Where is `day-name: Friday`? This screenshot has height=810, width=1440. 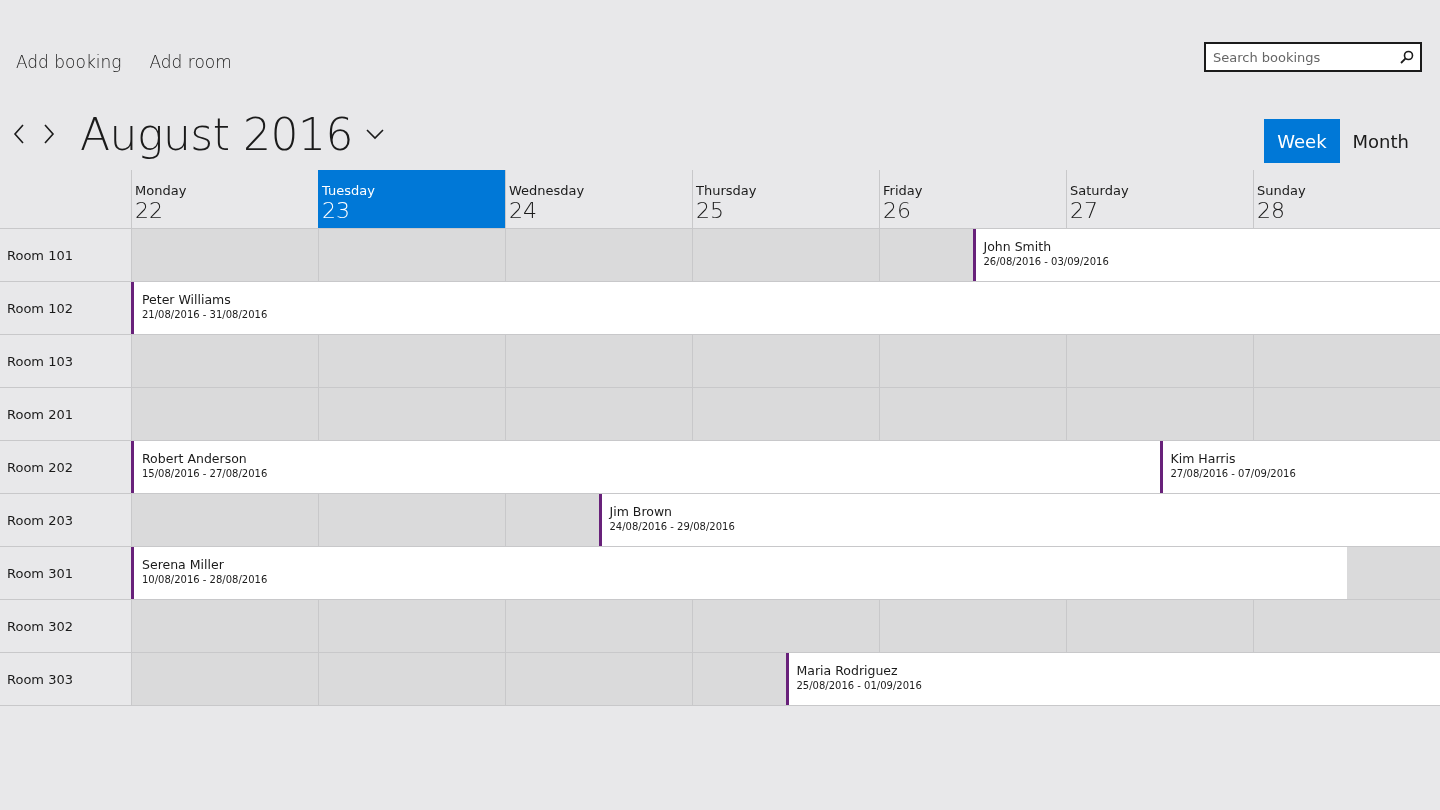 day-name: Friday is located at coordinates (903, 190).